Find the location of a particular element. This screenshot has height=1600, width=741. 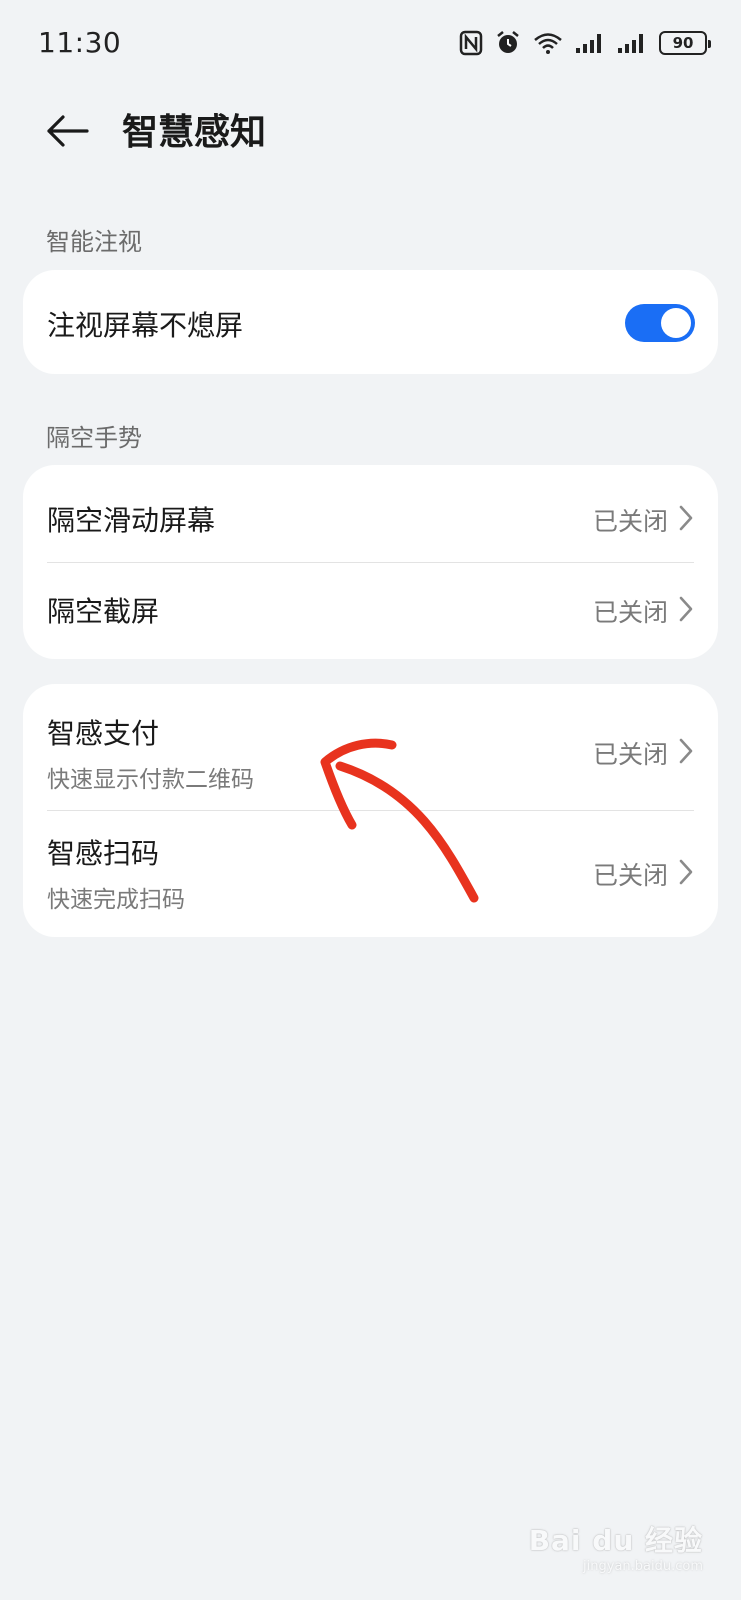

nfc-icon is located at coordinates (471, 43).